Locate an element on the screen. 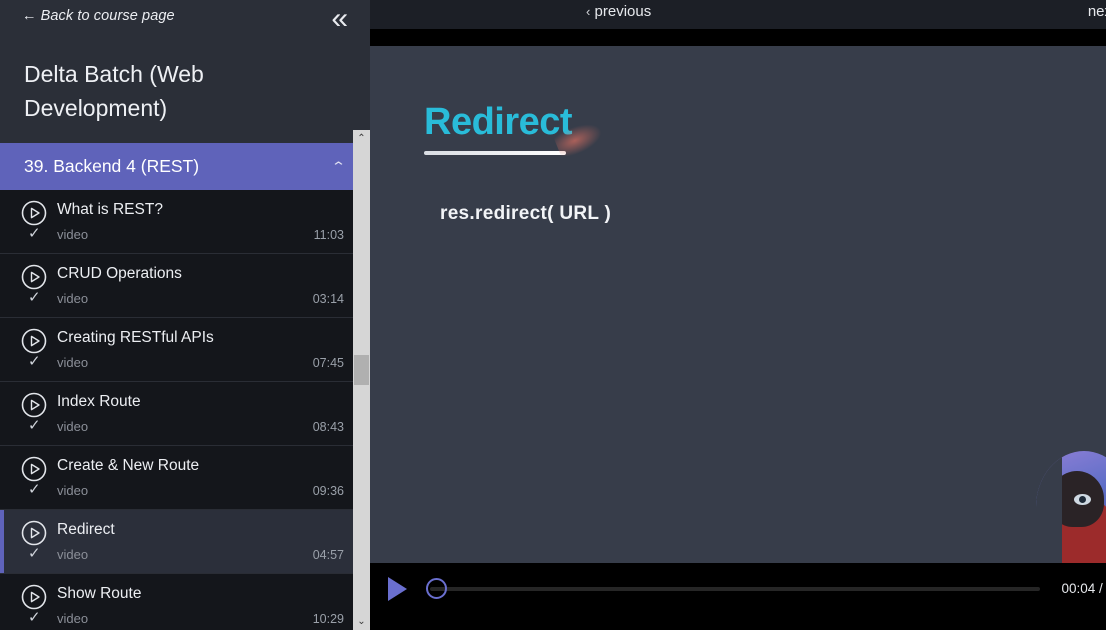  lesson-duration: 09:36 is located at coordinates (328, 491).